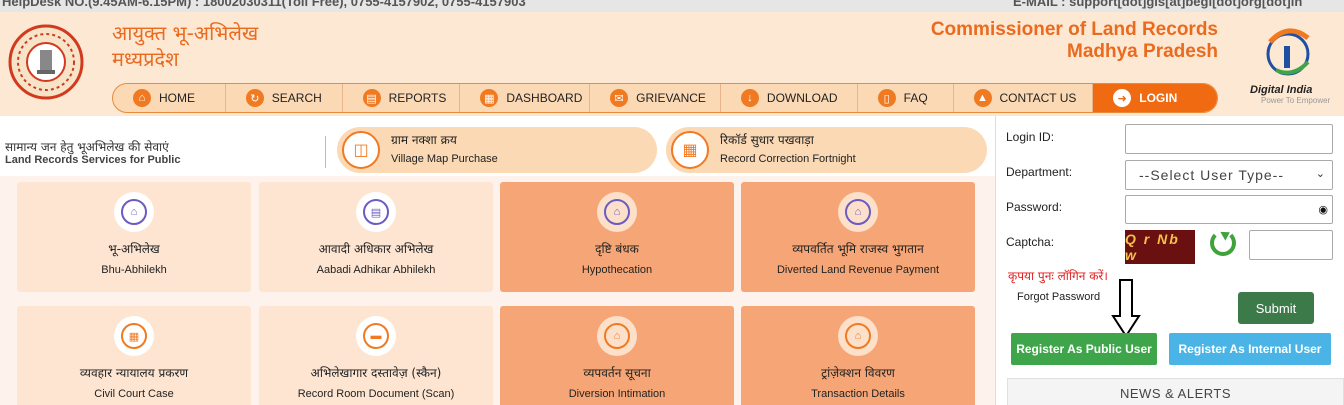 The image size is (1344, 405). Describe the element at coordinates (1320, 174) in the screenshot. I see `chevron-down-icon: ⌄` at that location.